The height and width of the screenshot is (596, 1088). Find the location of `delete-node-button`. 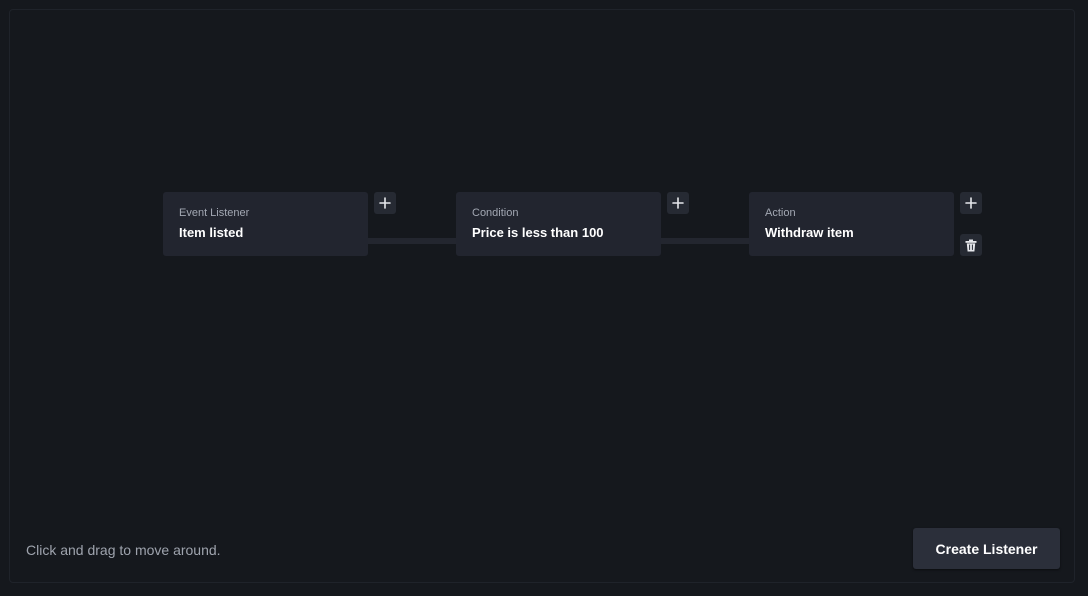

delete-node-button is located at coordinates (971, 245).